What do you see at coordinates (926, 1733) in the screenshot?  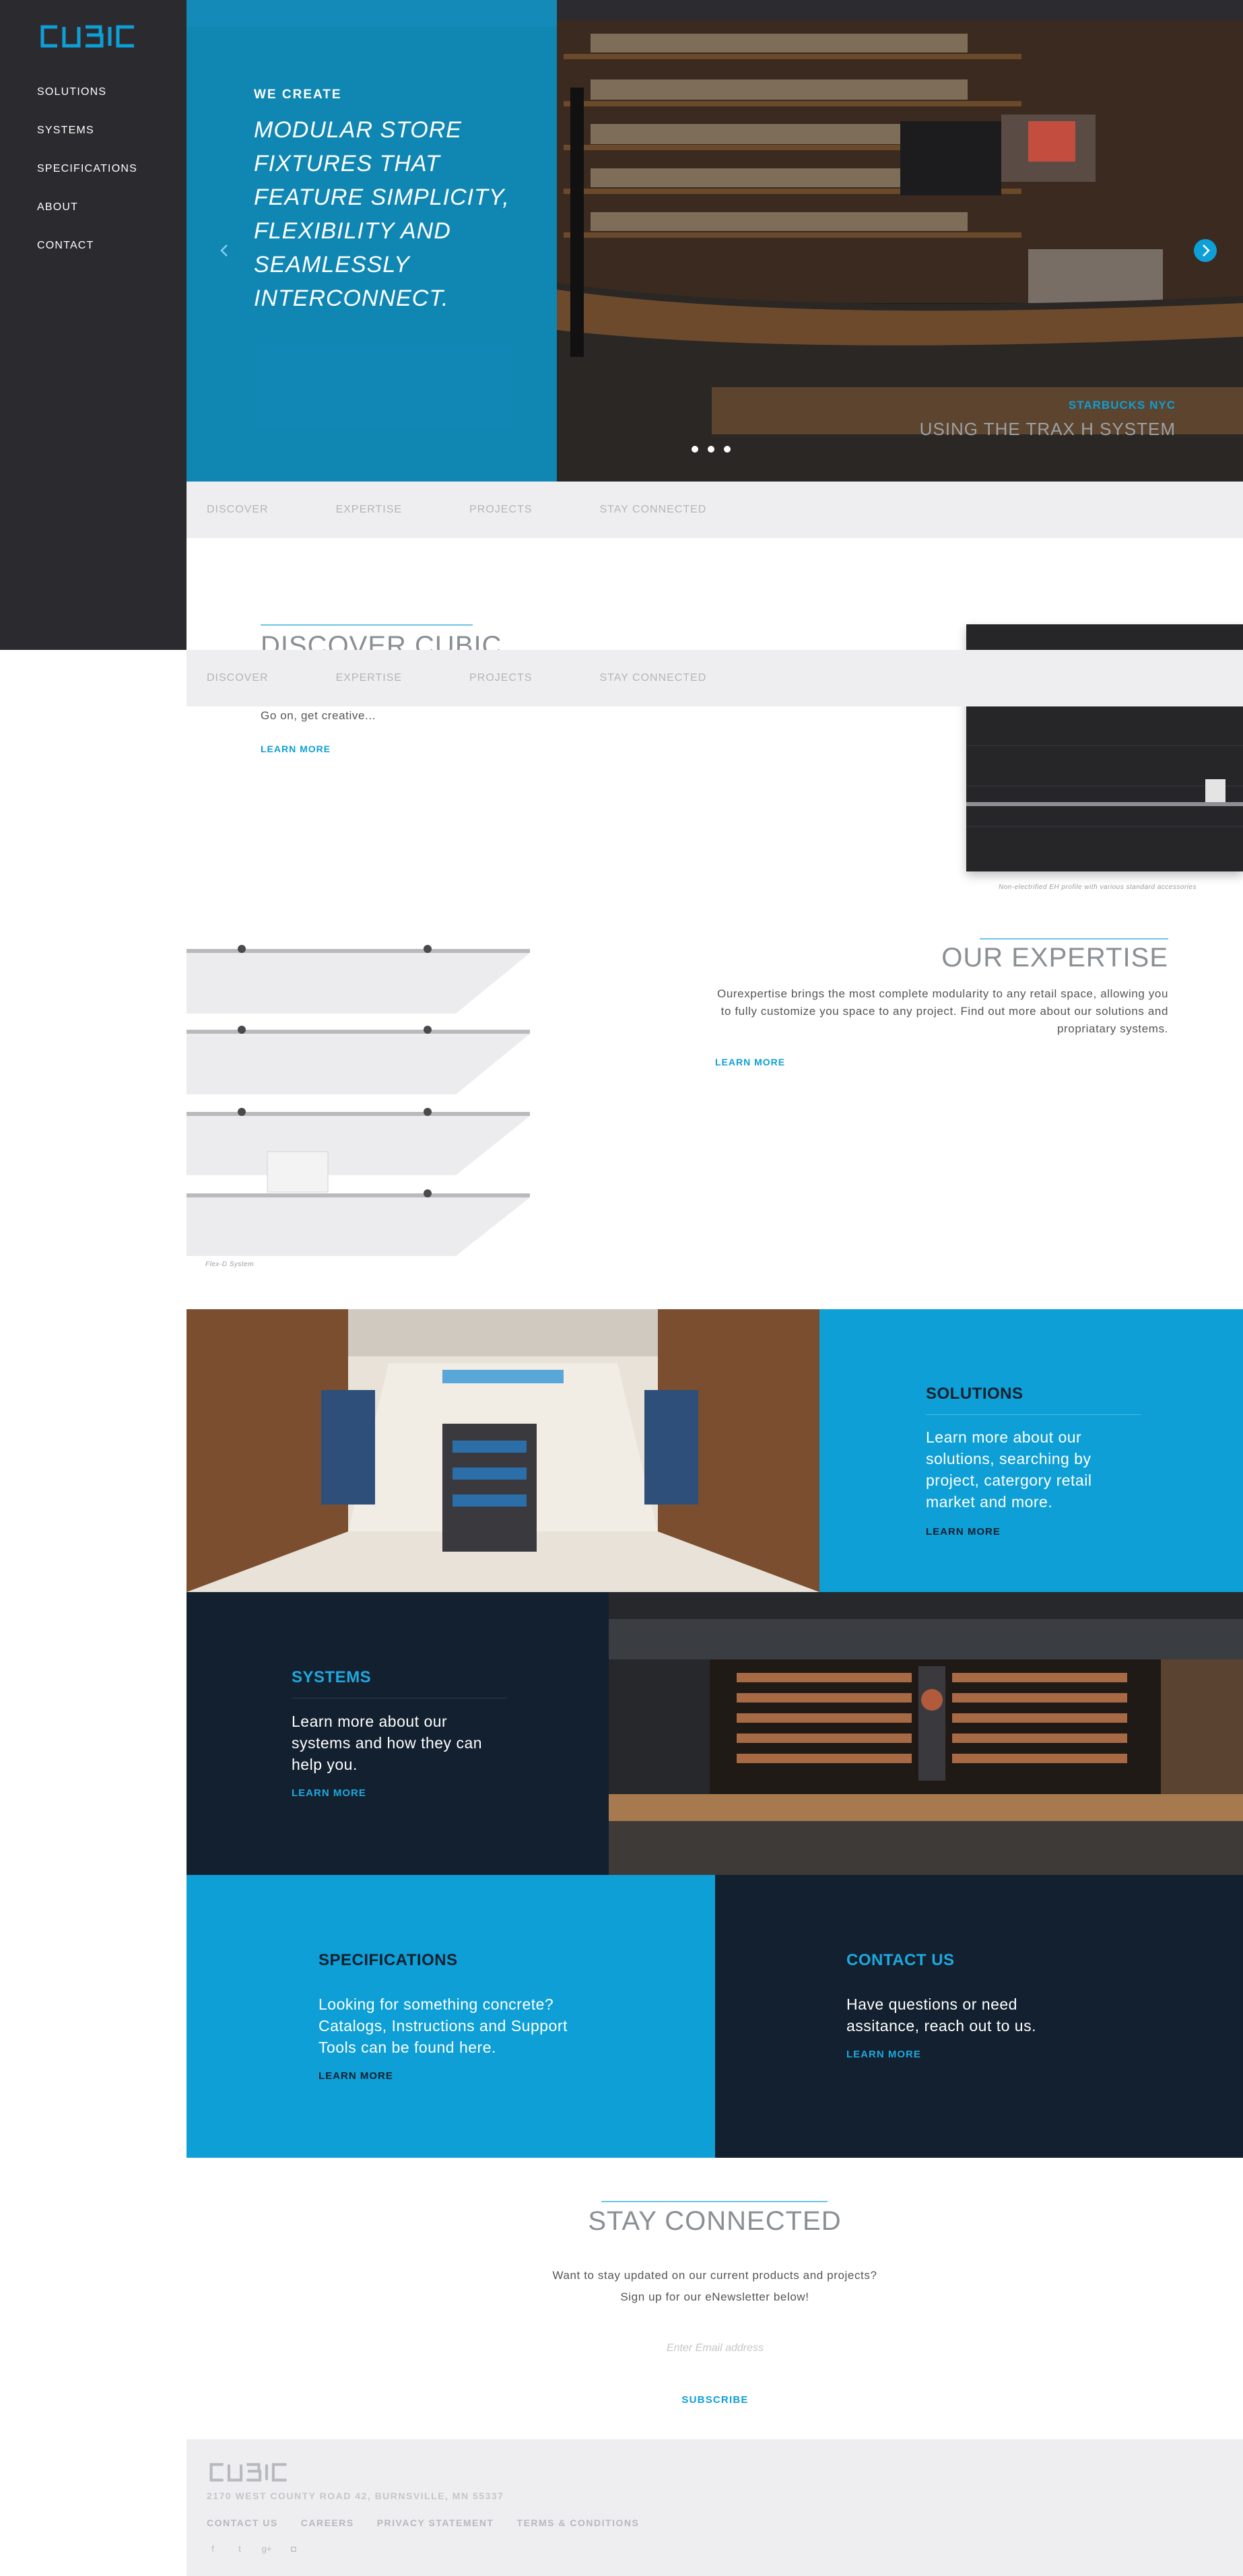 I see `systems-store-photo` at bounding box center [926, 1733].